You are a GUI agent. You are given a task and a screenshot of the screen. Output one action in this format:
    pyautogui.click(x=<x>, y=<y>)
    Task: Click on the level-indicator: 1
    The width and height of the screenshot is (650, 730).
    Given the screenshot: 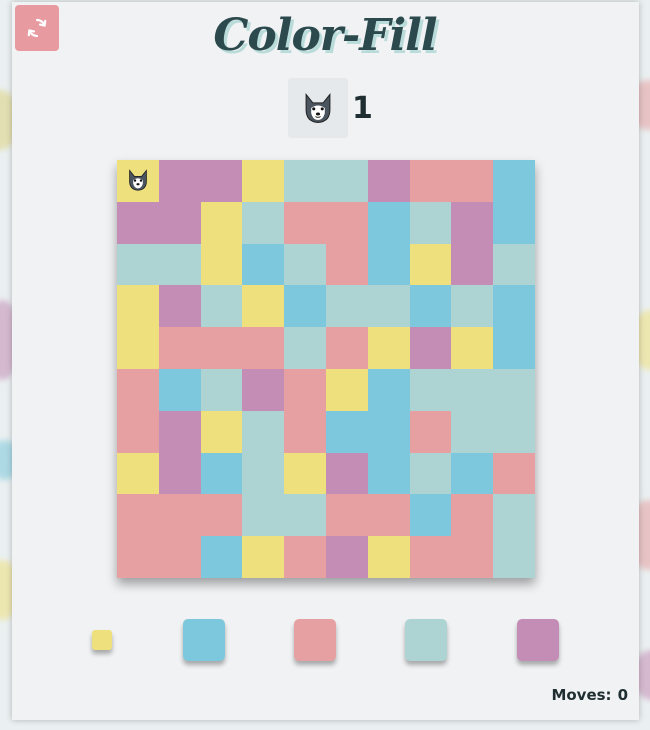 What is the action you would take?
    pyautogui.click(x=330, y=108)
    